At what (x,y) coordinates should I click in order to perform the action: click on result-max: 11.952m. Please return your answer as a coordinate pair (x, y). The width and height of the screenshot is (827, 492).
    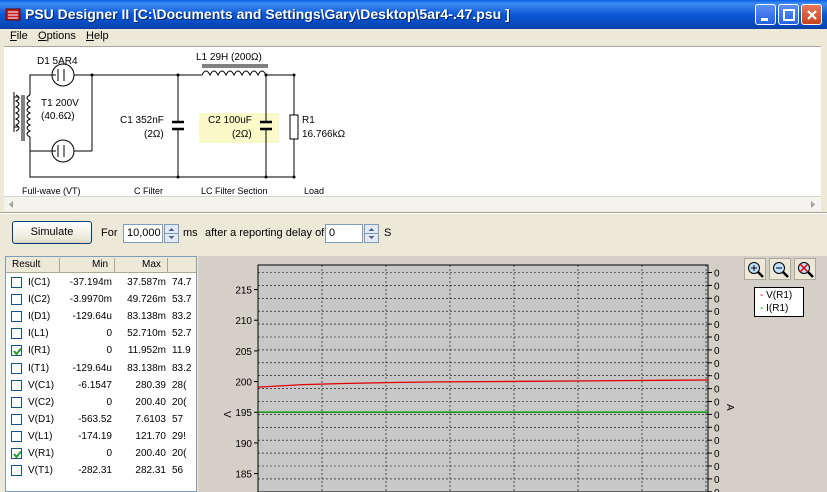
    Looking at the image, I should click on (146, 351).